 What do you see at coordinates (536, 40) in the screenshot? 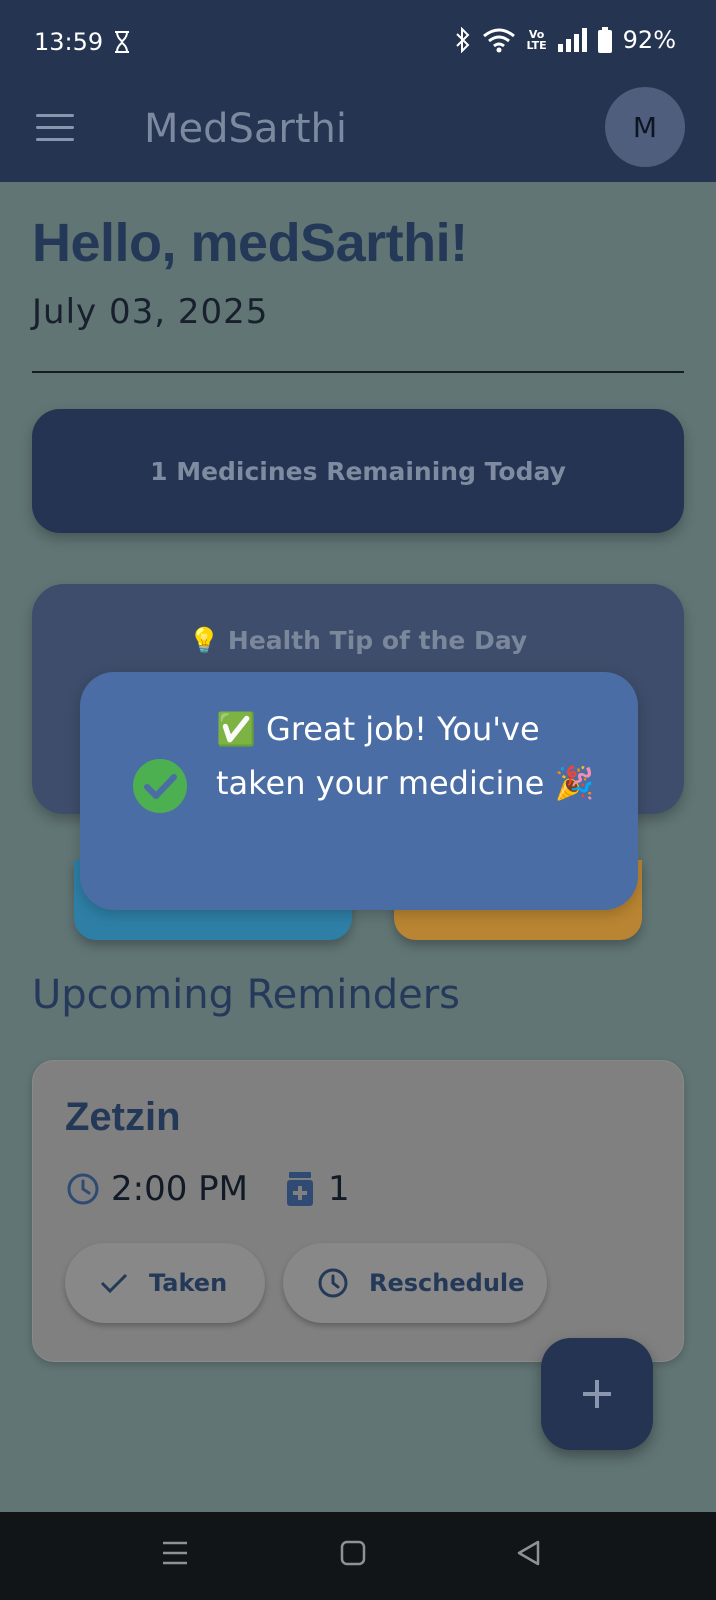
I see `volte-icon: Vo LTE` at bounding box center [536, 40].